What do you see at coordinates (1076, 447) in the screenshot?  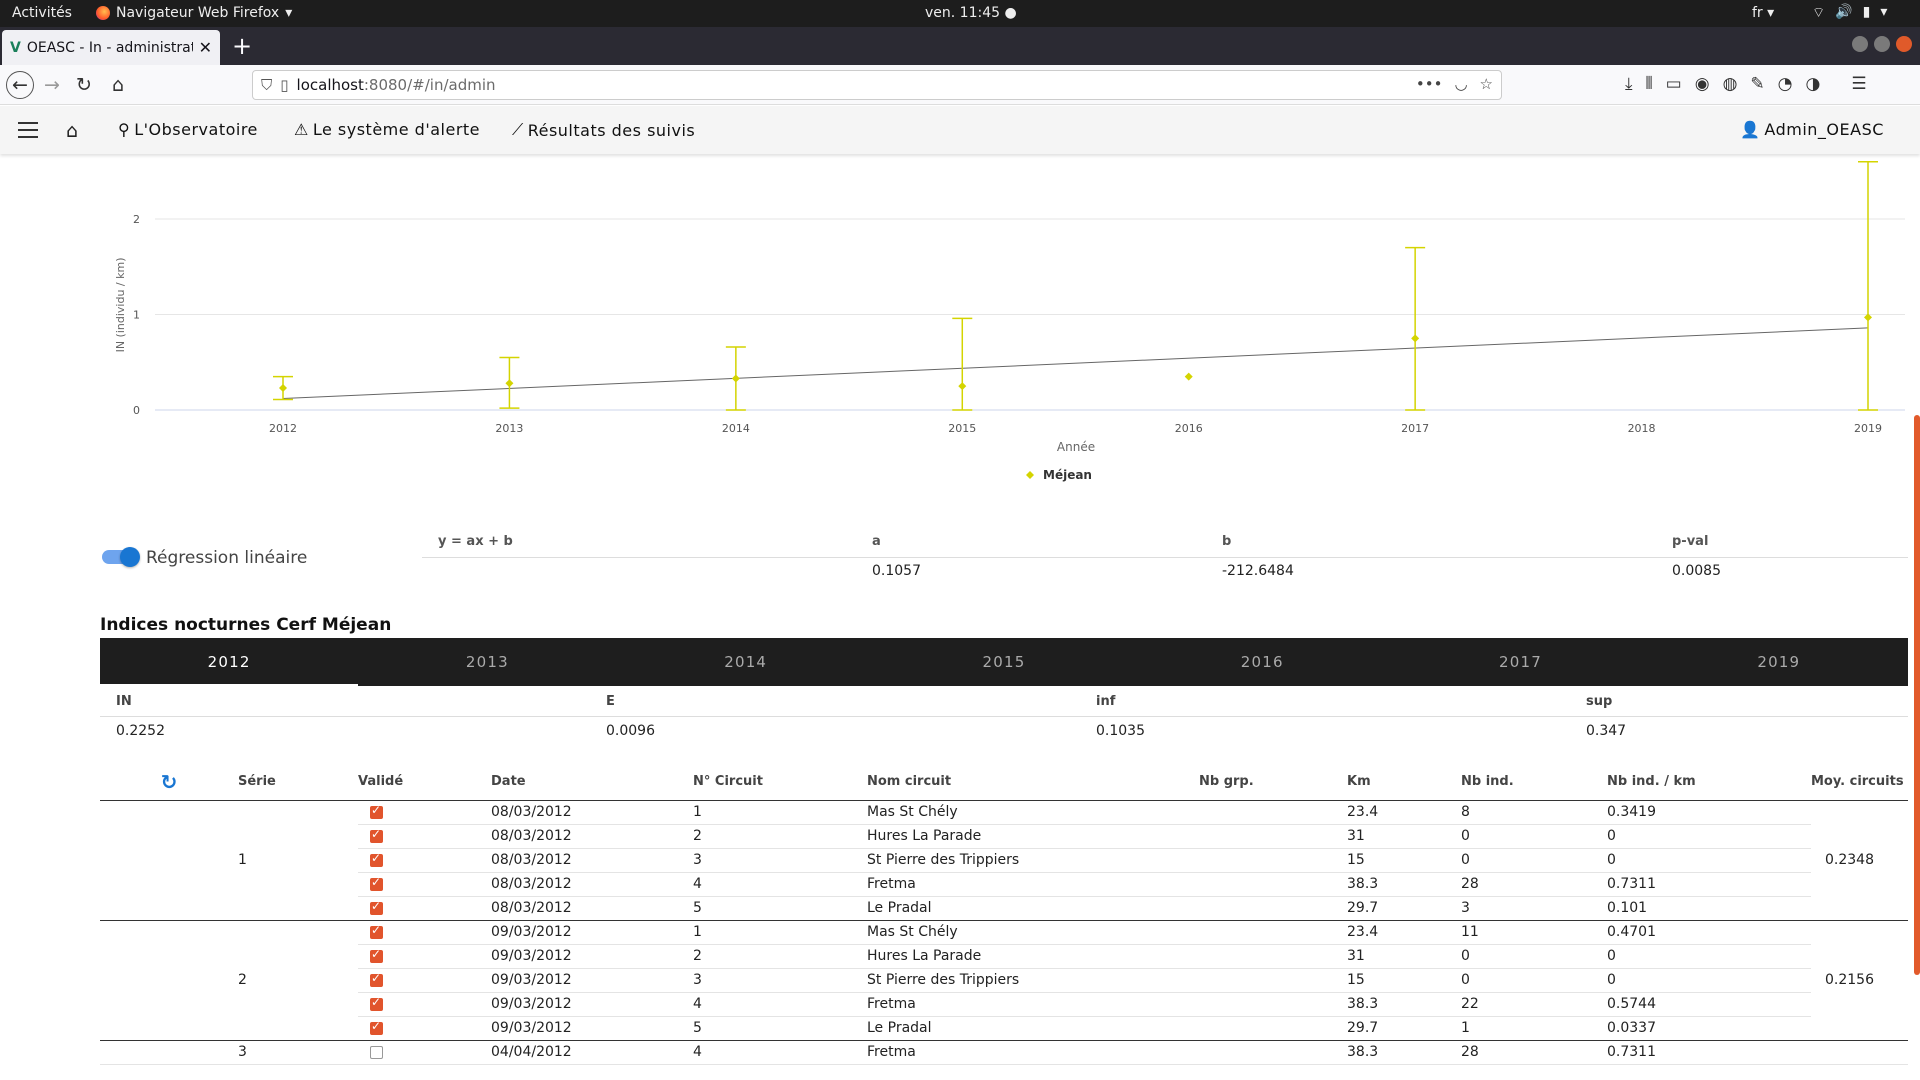 I see `x-axis-label: Année` at bounding box center [1076, 447].